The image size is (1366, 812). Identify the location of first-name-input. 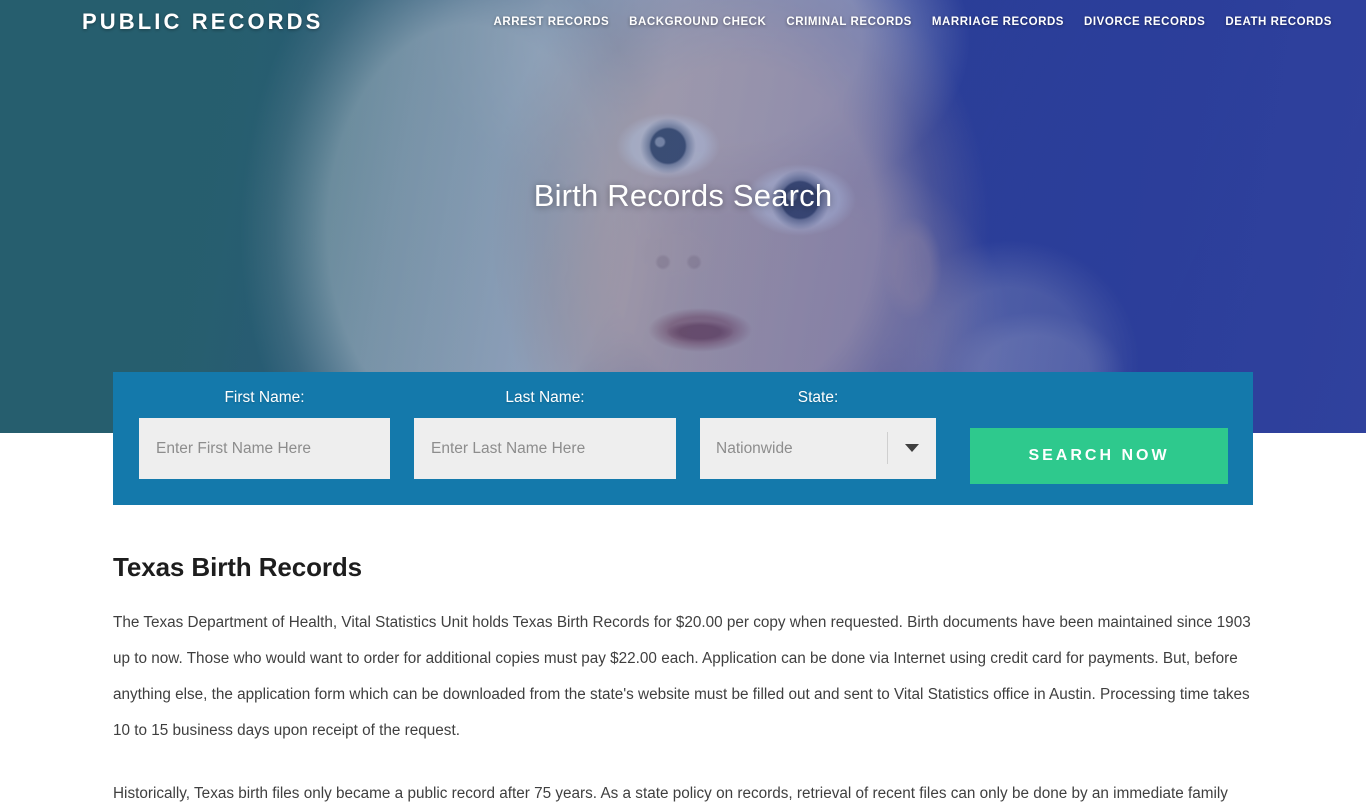
(264, 448).